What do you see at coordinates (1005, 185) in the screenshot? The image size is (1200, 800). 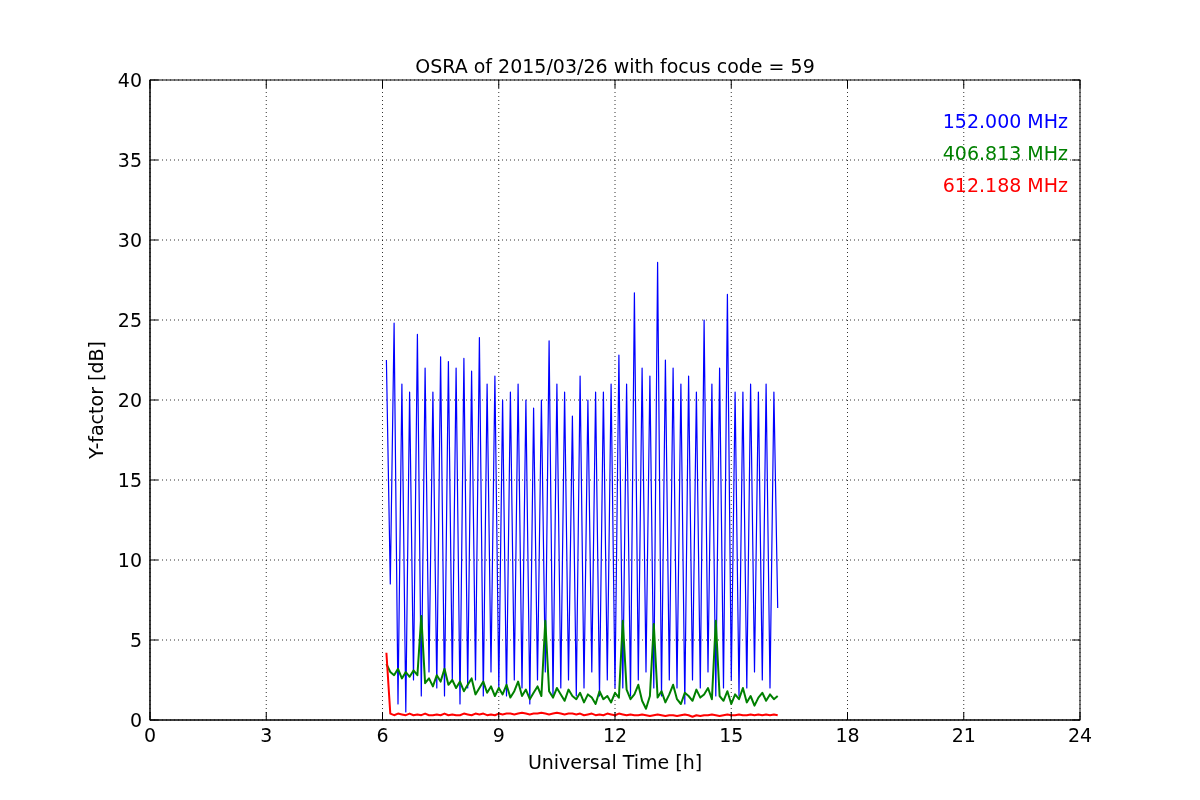 I see `legend-label: 612.188 MHz` at bounding box center [1005, 185].